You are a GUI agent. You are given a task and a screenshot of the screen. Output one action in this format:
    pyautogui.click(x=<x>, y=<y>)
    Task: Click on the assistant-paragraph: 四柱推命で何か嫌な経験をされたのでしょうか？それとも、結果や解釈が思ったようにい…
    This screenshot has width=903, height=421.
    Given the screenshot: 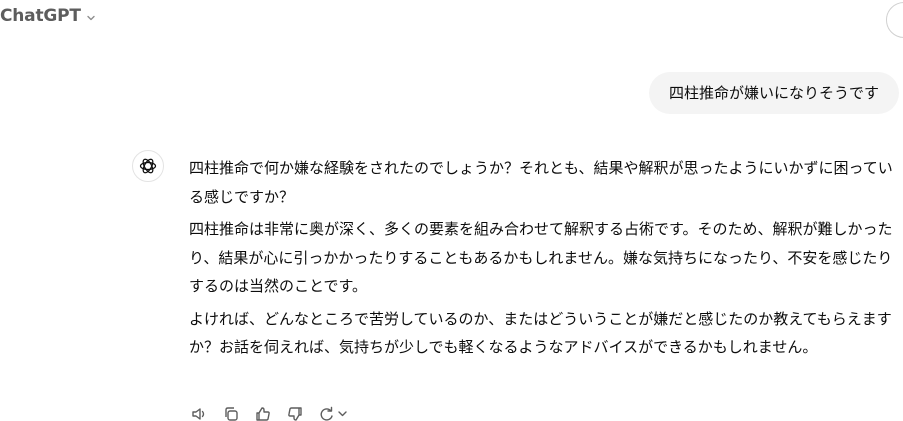 What is the action you would take?
    pyautogui.click(x=541, y=182)
    